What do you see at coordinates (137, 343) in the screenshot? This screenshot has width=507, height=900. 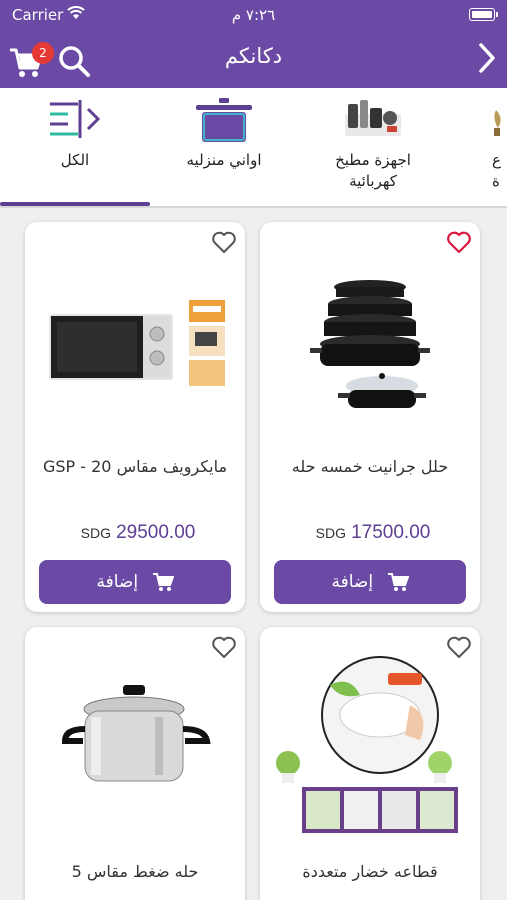 I see `product-image-microwave` at bounding box center [137, 343].